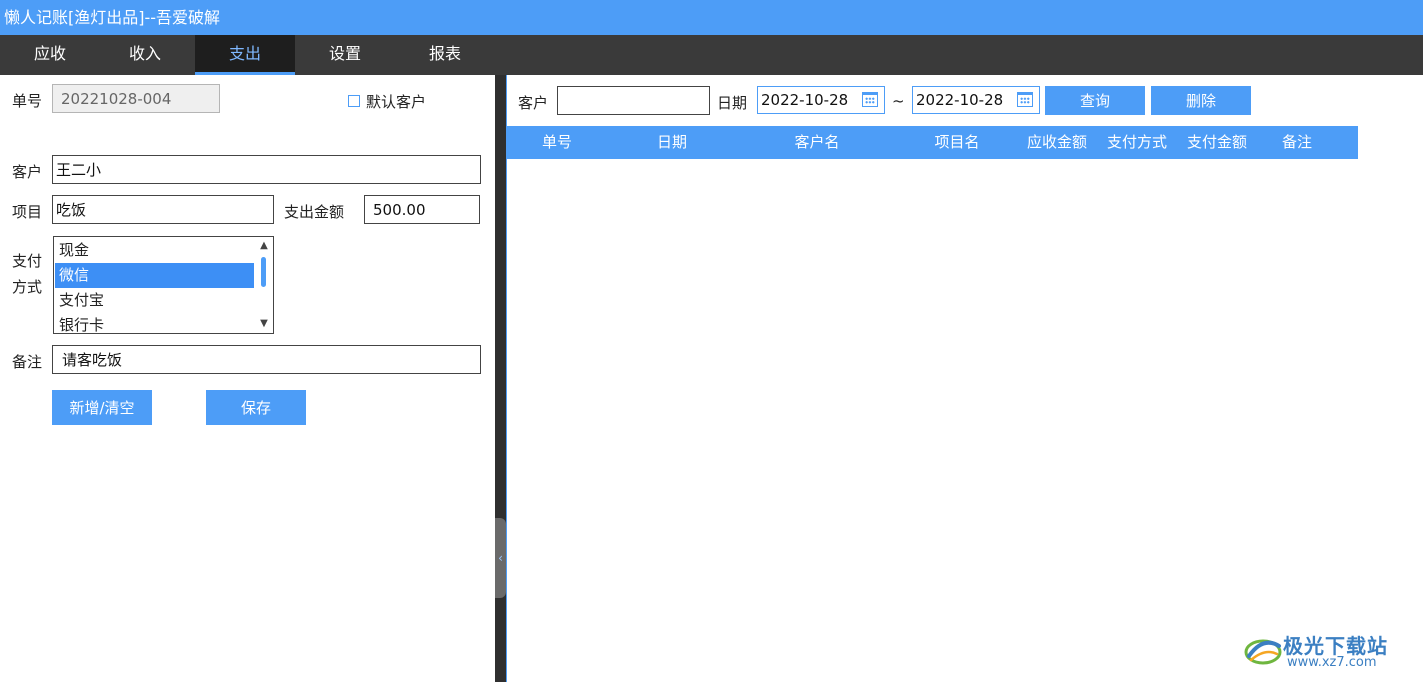  Describe the element at coordinates (27, 172) in the screenshot. I see `customer-label: 客户` at that location.